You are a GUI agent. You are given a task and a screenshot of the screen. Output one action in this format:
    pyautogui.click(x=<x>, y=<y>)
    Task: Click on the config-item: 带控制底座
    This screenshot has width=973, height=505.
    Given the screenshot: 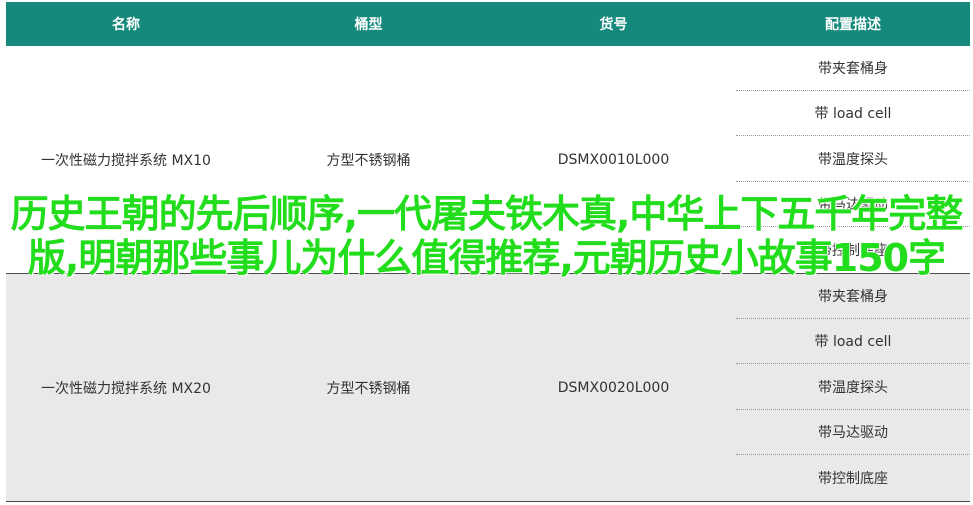 What is the action you would take?
    pyautogui.click(x=853, y=478)
    